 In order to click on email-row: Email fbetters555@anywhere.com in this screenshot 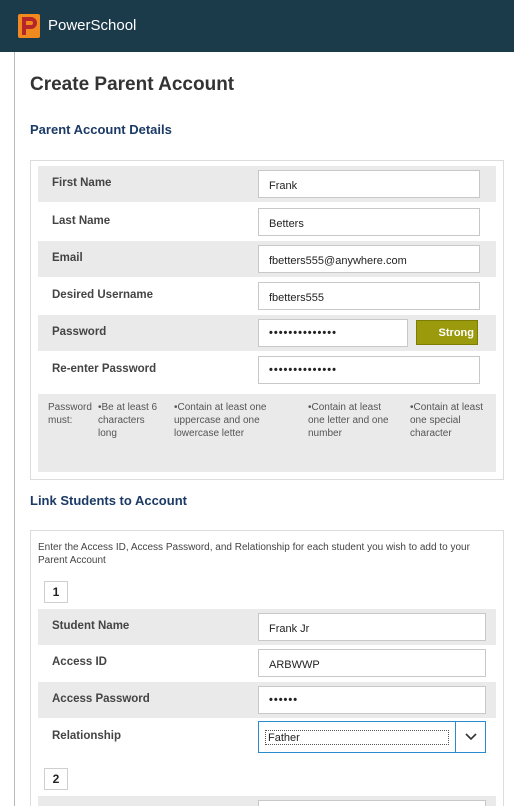, I will do `click(267, 259)`.